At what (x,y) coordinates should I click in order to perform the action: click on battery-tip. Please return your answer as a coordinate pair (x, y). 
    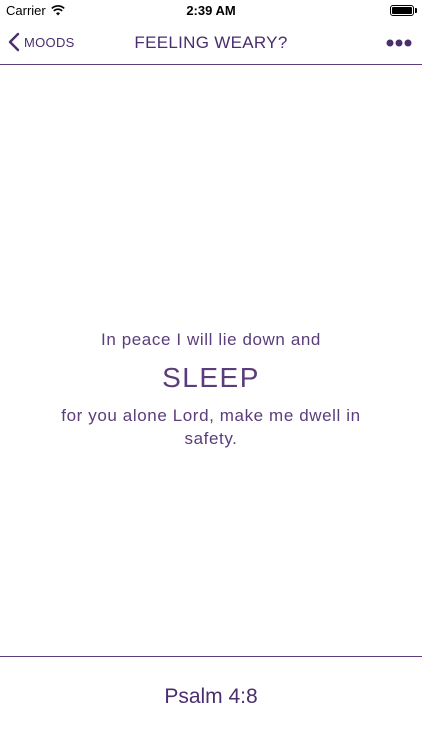
    Looking at the image, I should click on (416, 10).